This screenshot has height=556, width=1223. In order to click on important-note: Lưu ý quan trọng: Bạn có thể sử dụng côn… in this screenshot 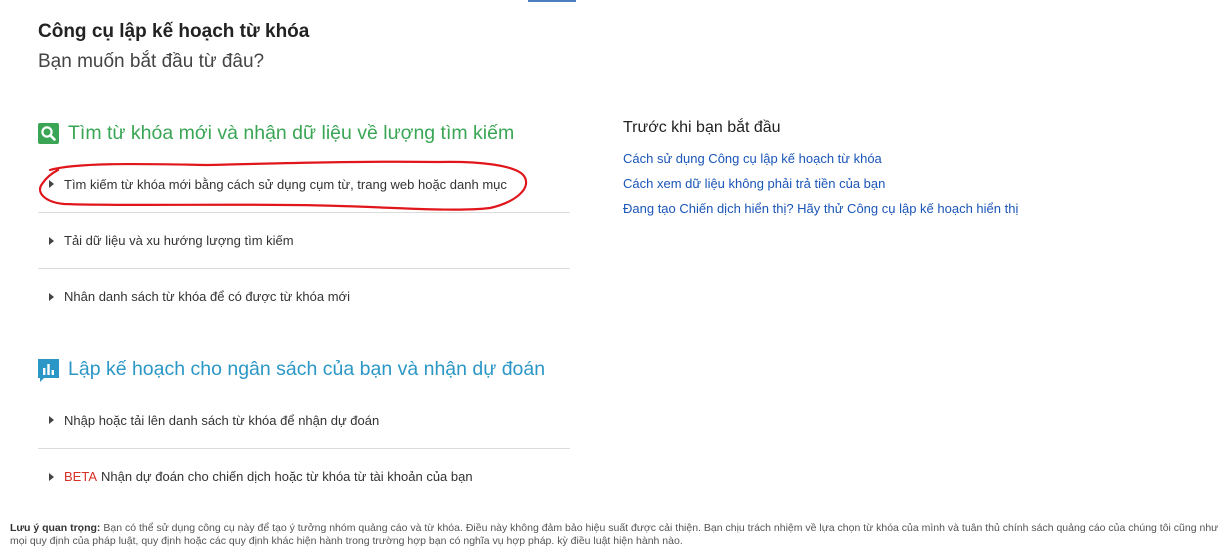, I will do `click(616, 535)`.